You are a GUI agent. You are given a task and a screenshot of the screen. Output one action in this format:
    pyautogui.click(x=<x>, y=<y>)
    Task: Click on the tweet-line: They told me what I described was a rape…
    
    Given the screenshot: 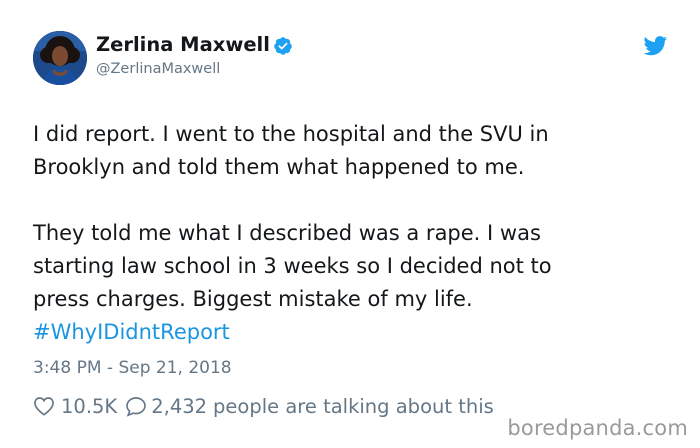 What is the action you would take?
    pyautogui.click(x=287, y=233)
    